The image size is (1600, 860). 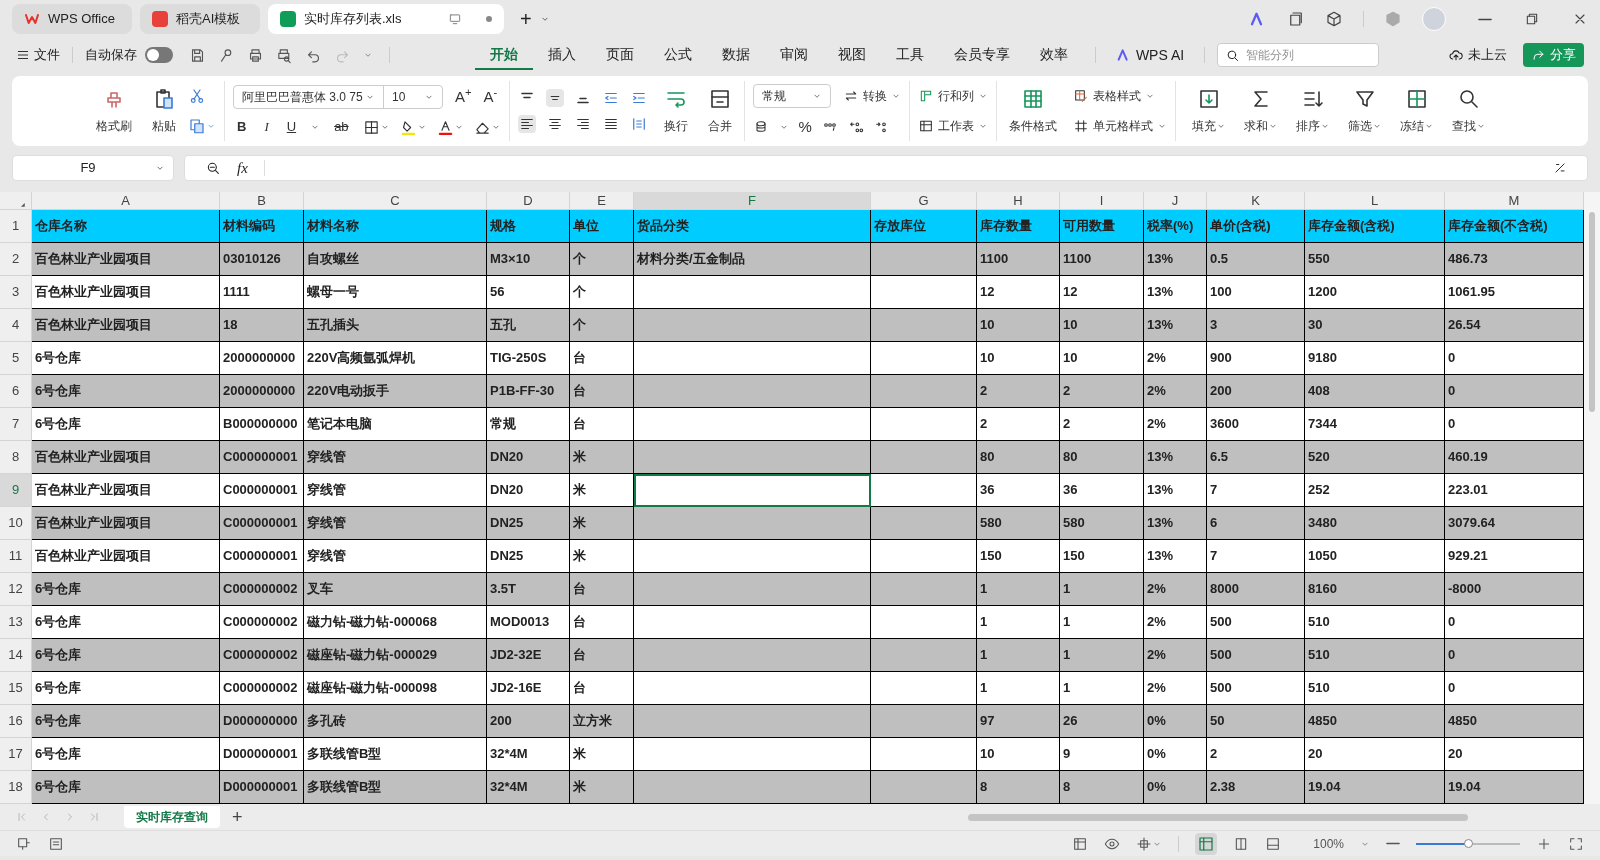 I want to click on table-cell: 8160, so click(x=1375, y=589).